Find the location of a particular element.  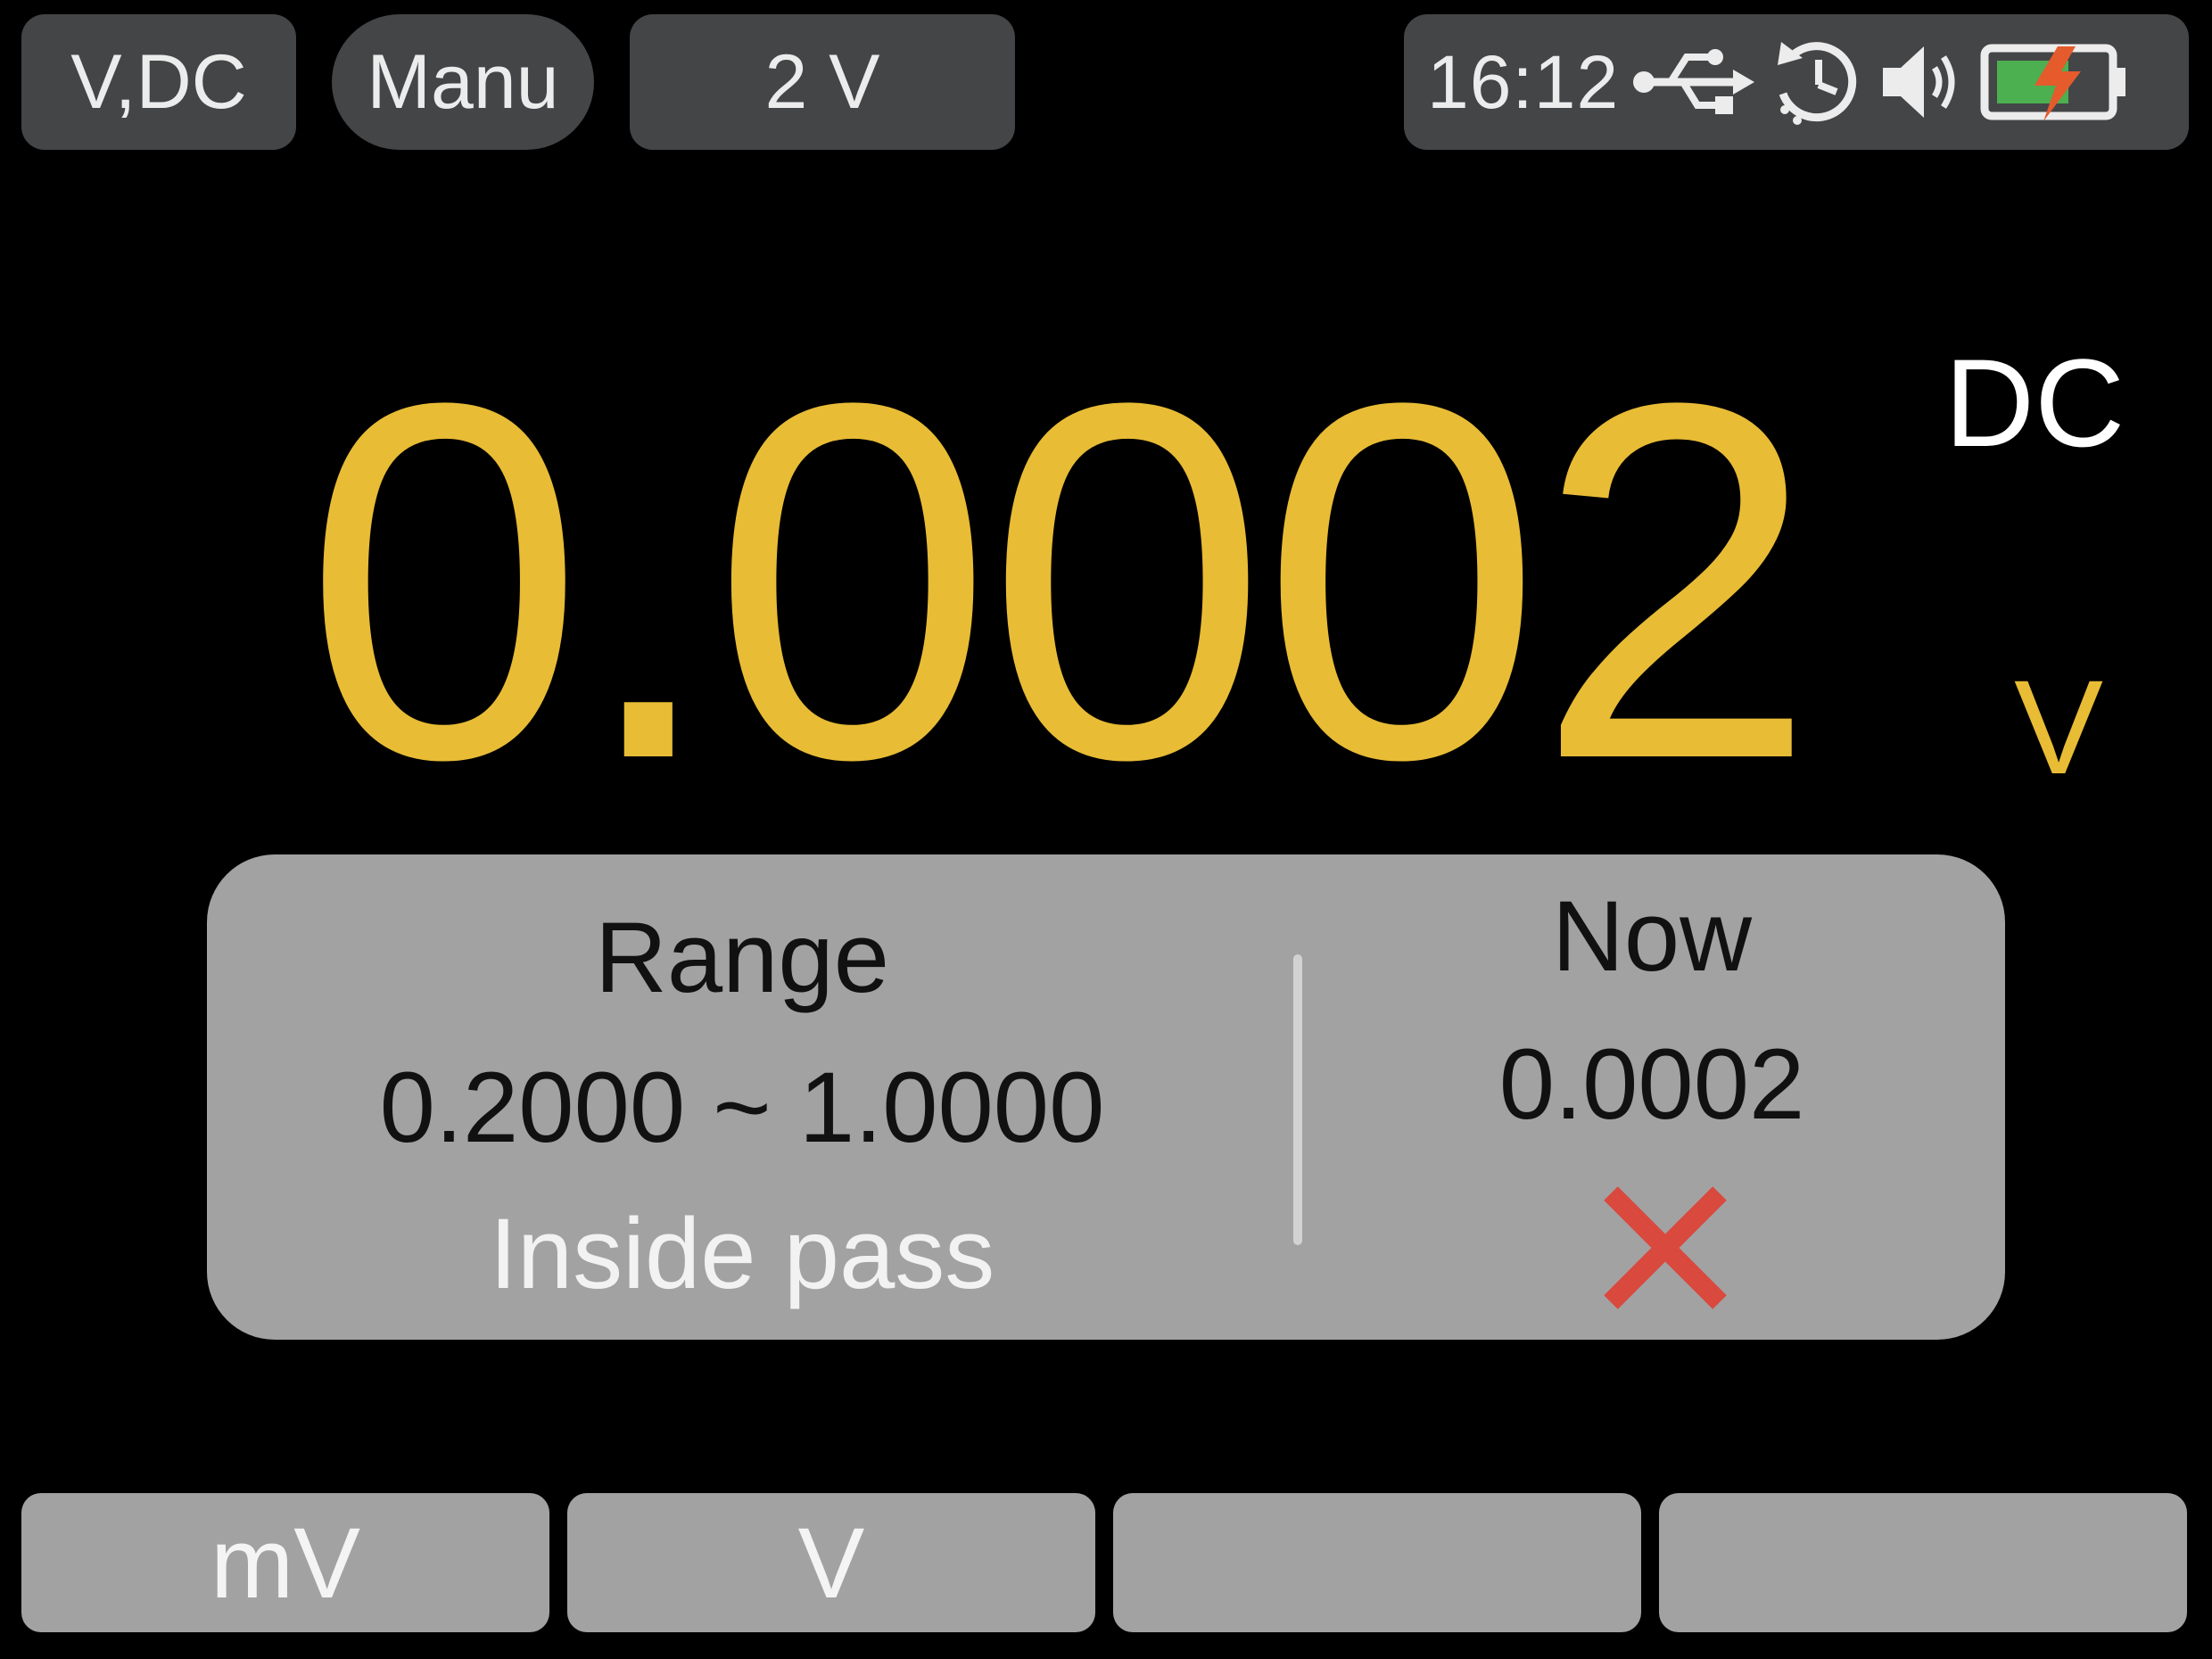

function-mode-button: V,DC is located at coordinates (159, 82).